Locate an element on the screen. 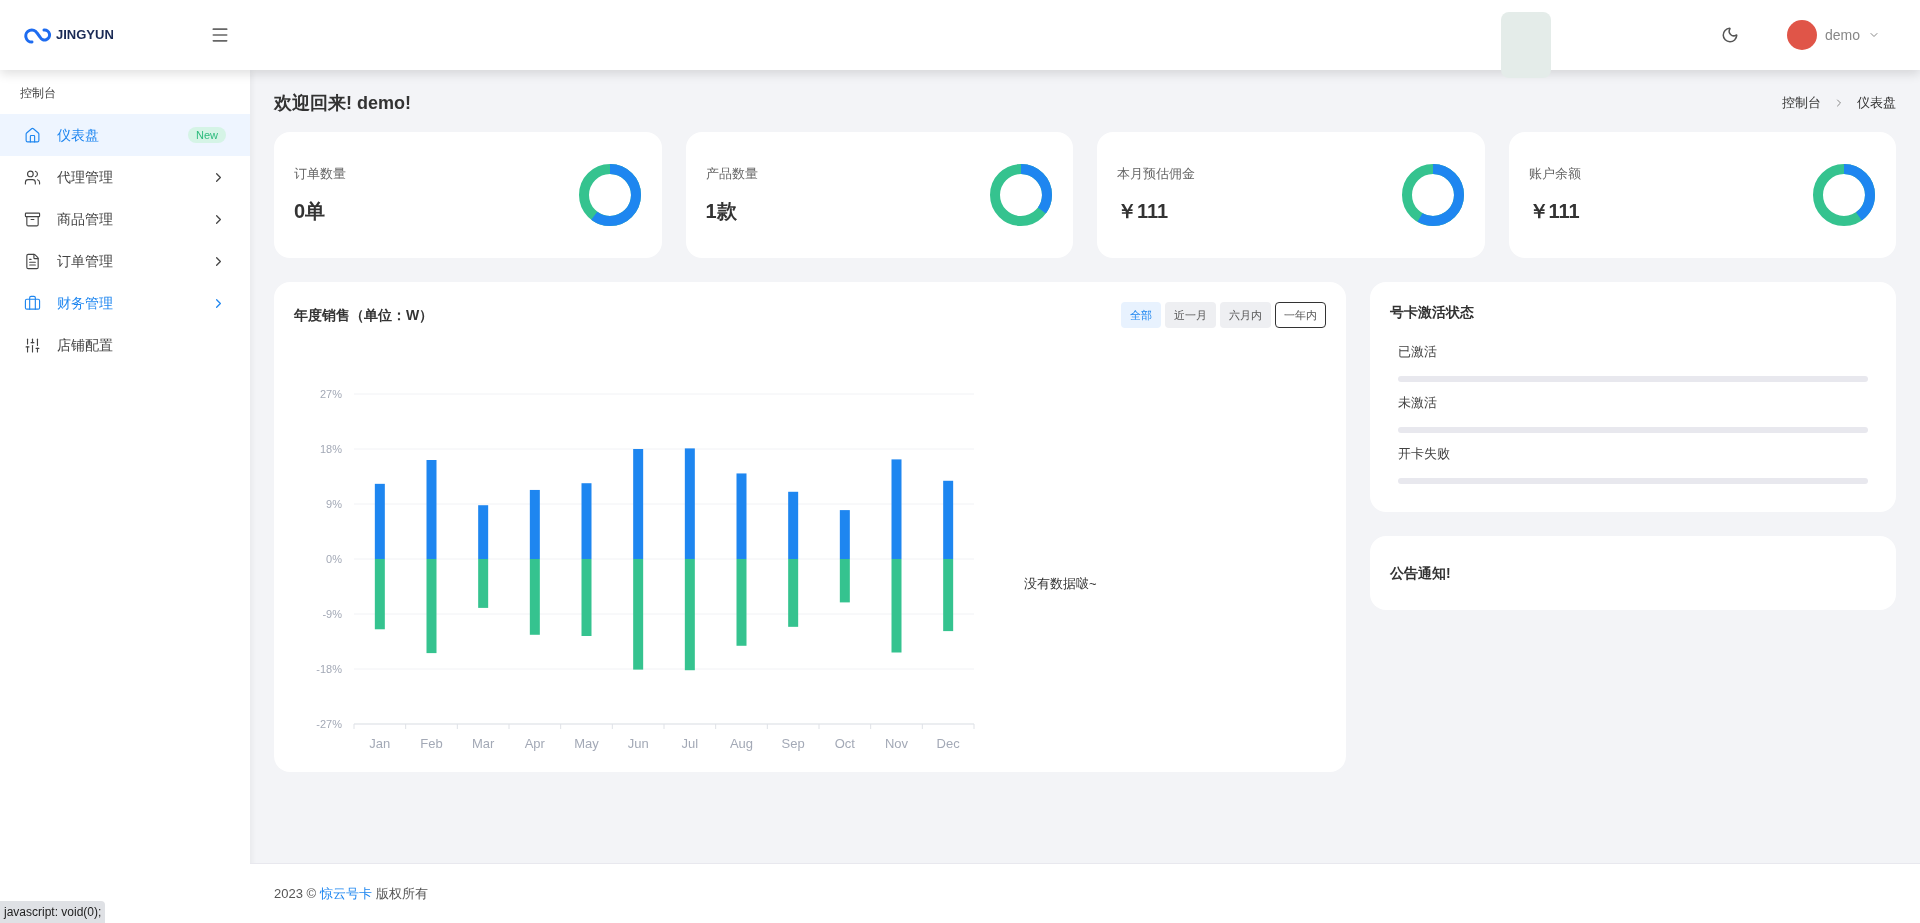 The width and height of the screenshot is (1920, 923). sidebar-item: 仪表盘 New is located at coordinates (125, 135).